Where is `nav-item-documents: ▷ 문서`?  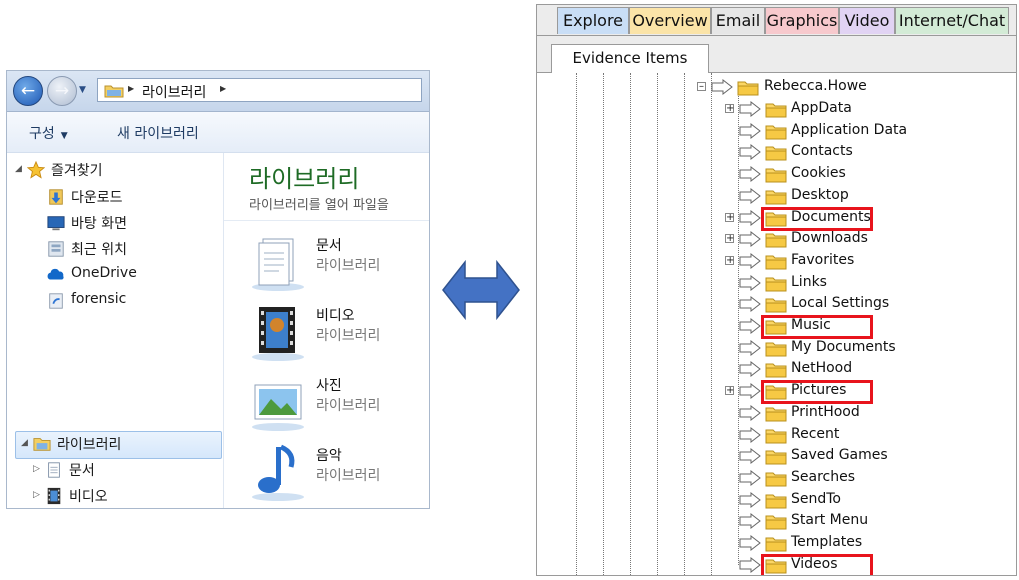
nav-item-documents: ▷ 문서 is located at coordinates (123, 470).